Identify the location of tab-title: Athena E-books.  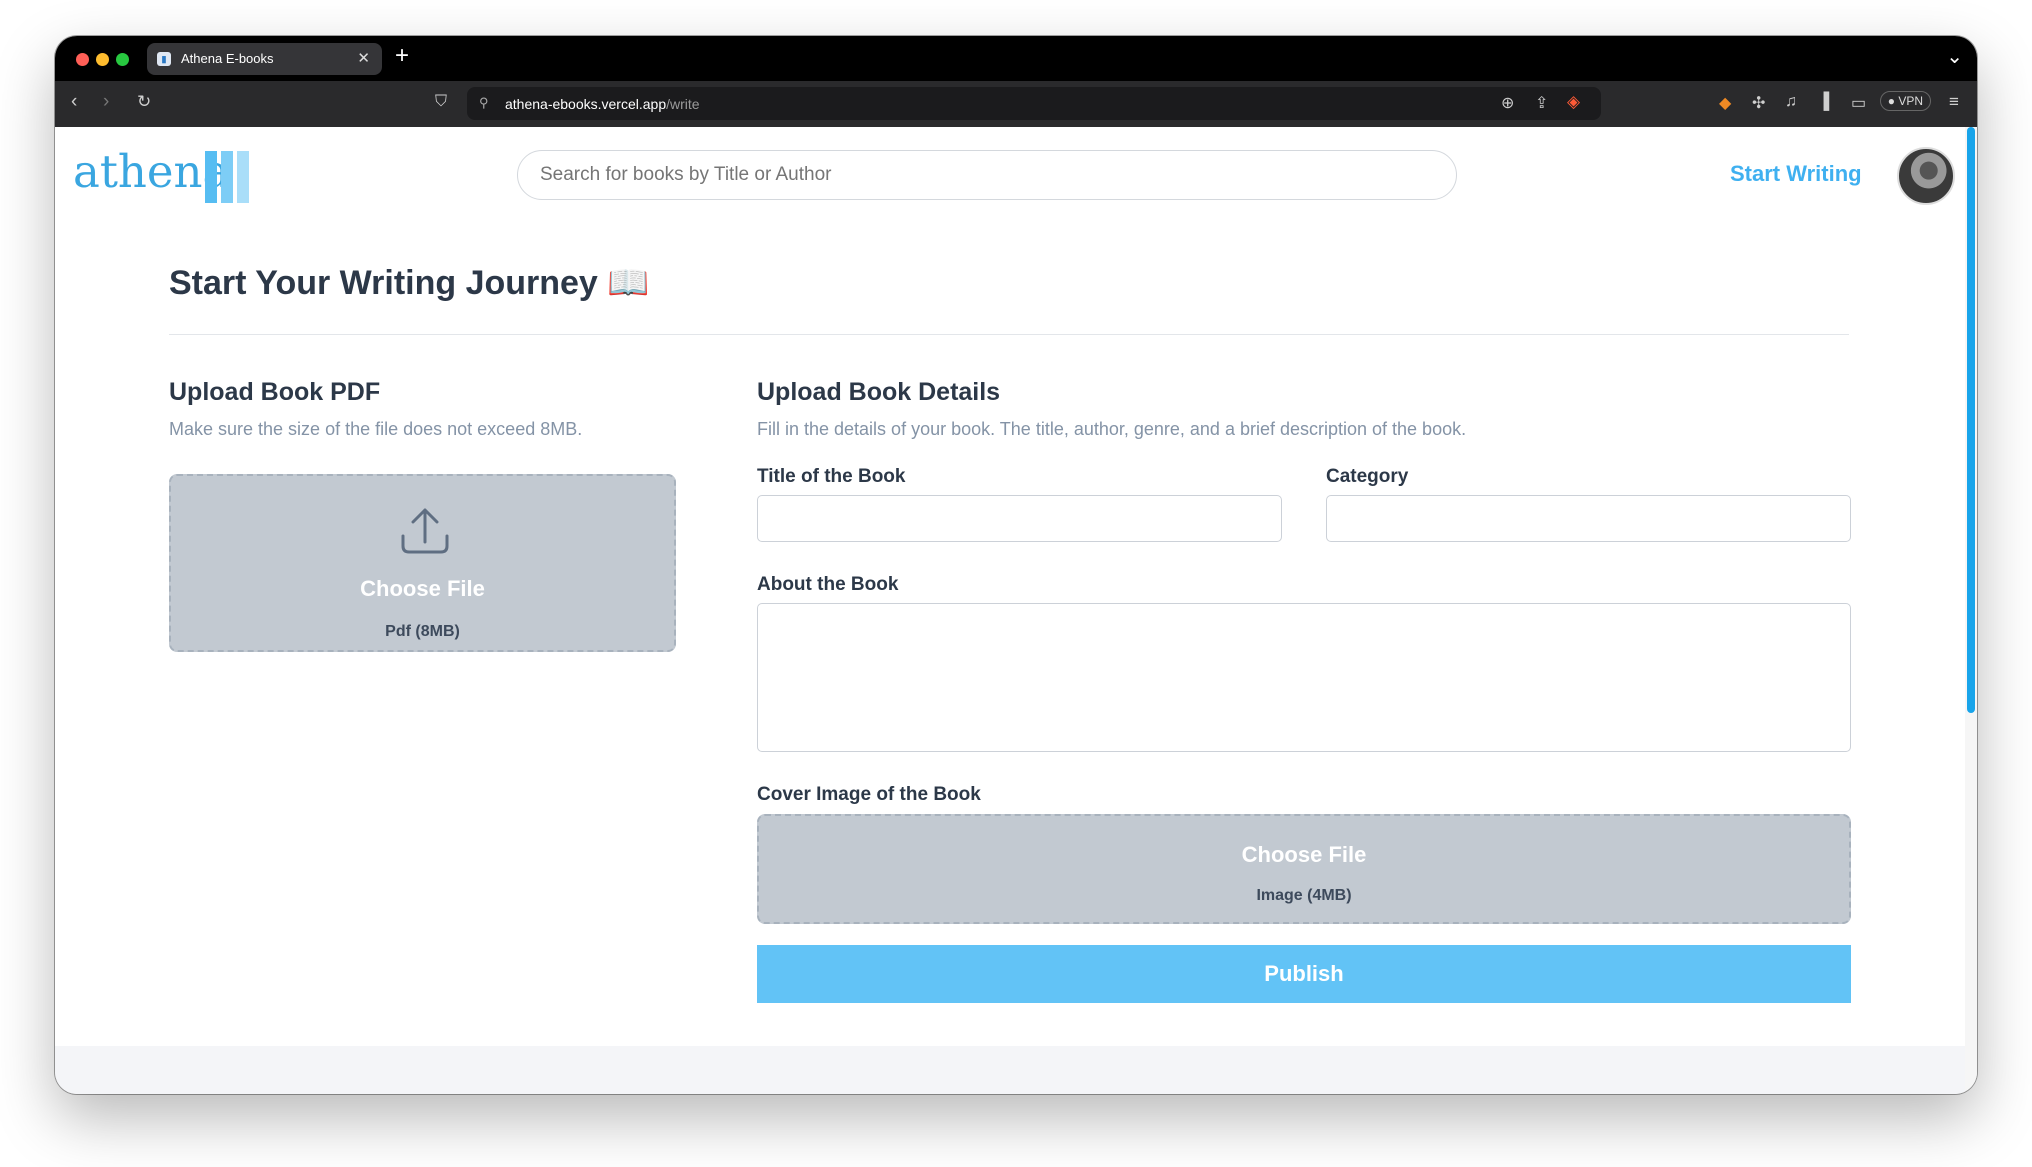
(227, 58).